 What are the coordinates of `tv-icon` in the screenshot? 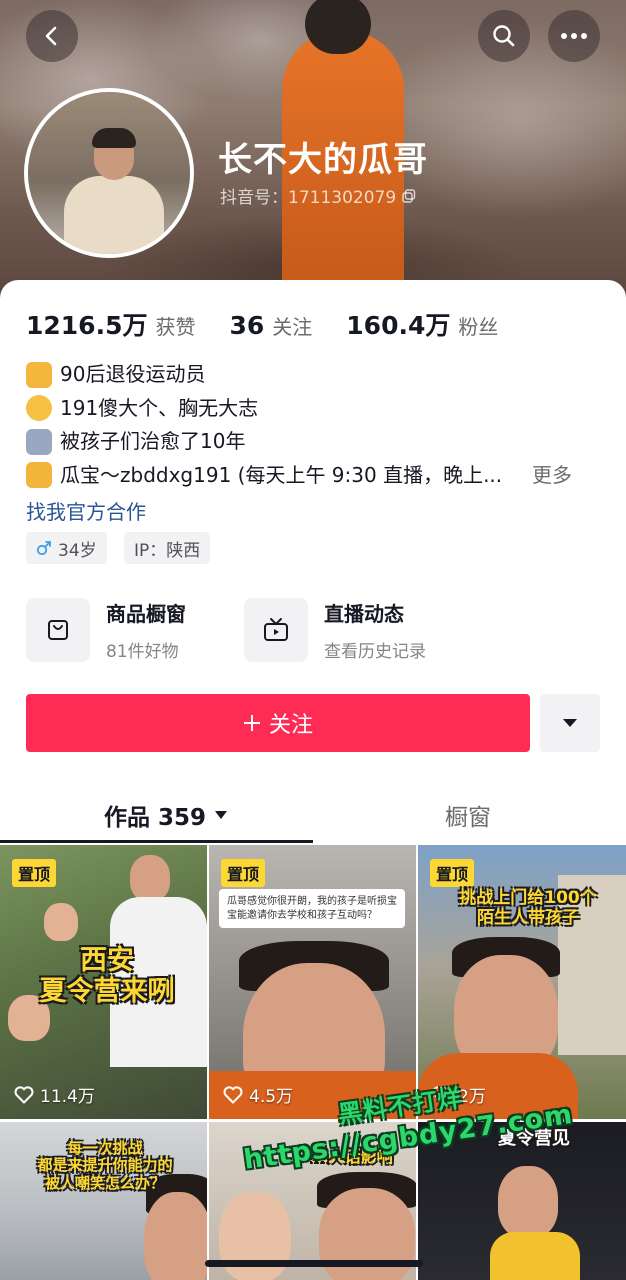 It's located at (276, 629).